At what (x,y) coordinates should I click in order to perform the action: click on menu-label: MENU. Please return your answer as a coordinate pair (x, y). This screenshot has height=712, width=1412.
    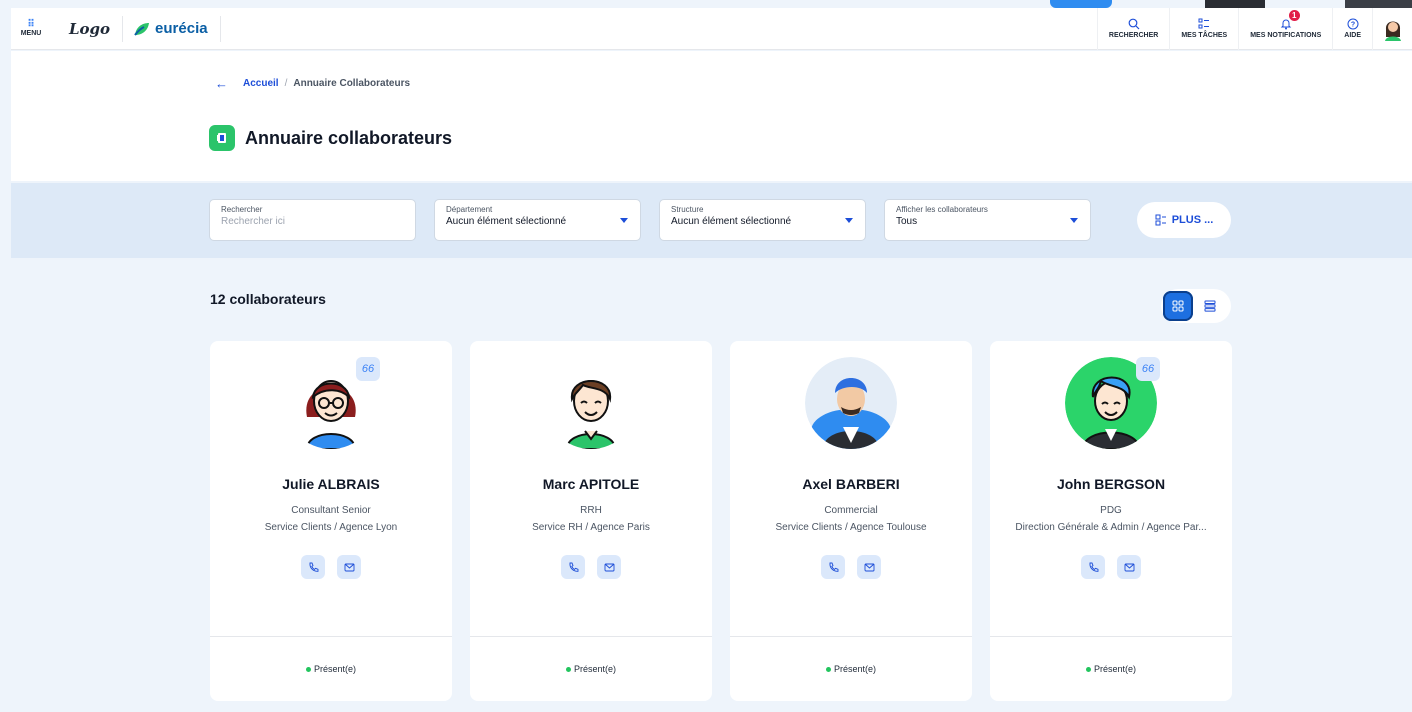
    Looking at the image, I should click on (31, 33).